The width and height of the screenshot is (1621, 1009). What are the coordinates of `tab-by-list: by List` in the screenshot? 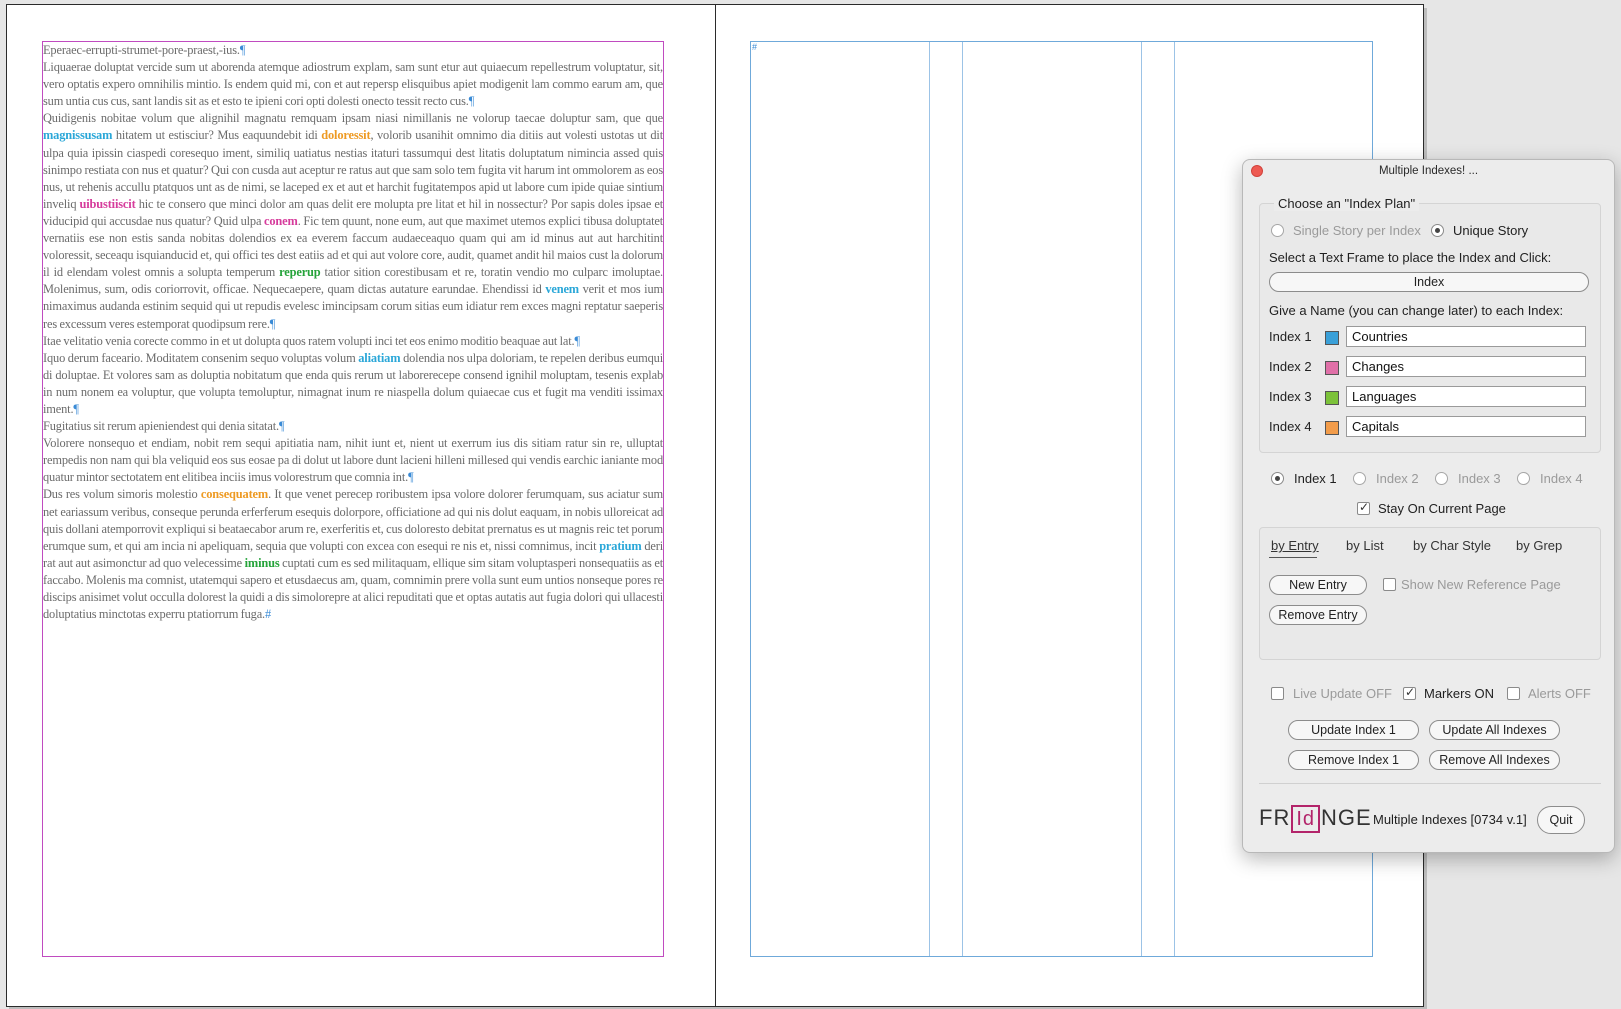 It's located at (1365, 545).